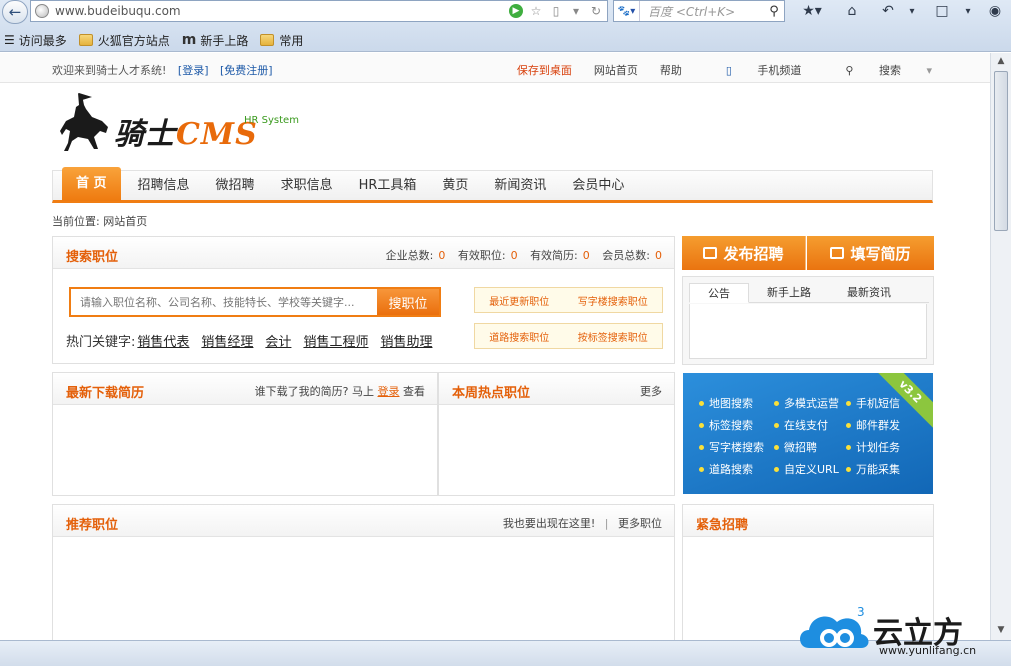 This screenshot has height=666, width=1011. What do you see at coordinates (42, 40) in the screenshot?
I see `bookmark-label: 访问最多` at bounding box center [42, 40].